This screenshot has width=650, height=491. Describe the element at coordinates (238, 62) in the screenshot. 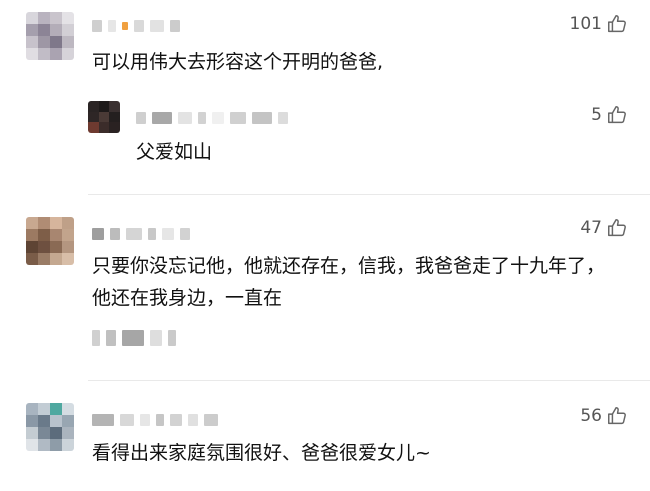

I see `comment-text: 可以用伟大去形容这个开明的爸爸,` at that location.